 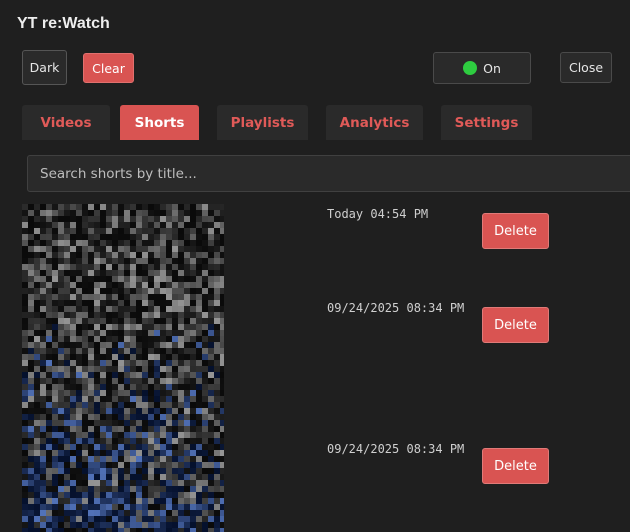 What do you see at coordinates (108, 68) in the screenshot?
I see `clear-button: Clear` at bounding box center [108, 68].